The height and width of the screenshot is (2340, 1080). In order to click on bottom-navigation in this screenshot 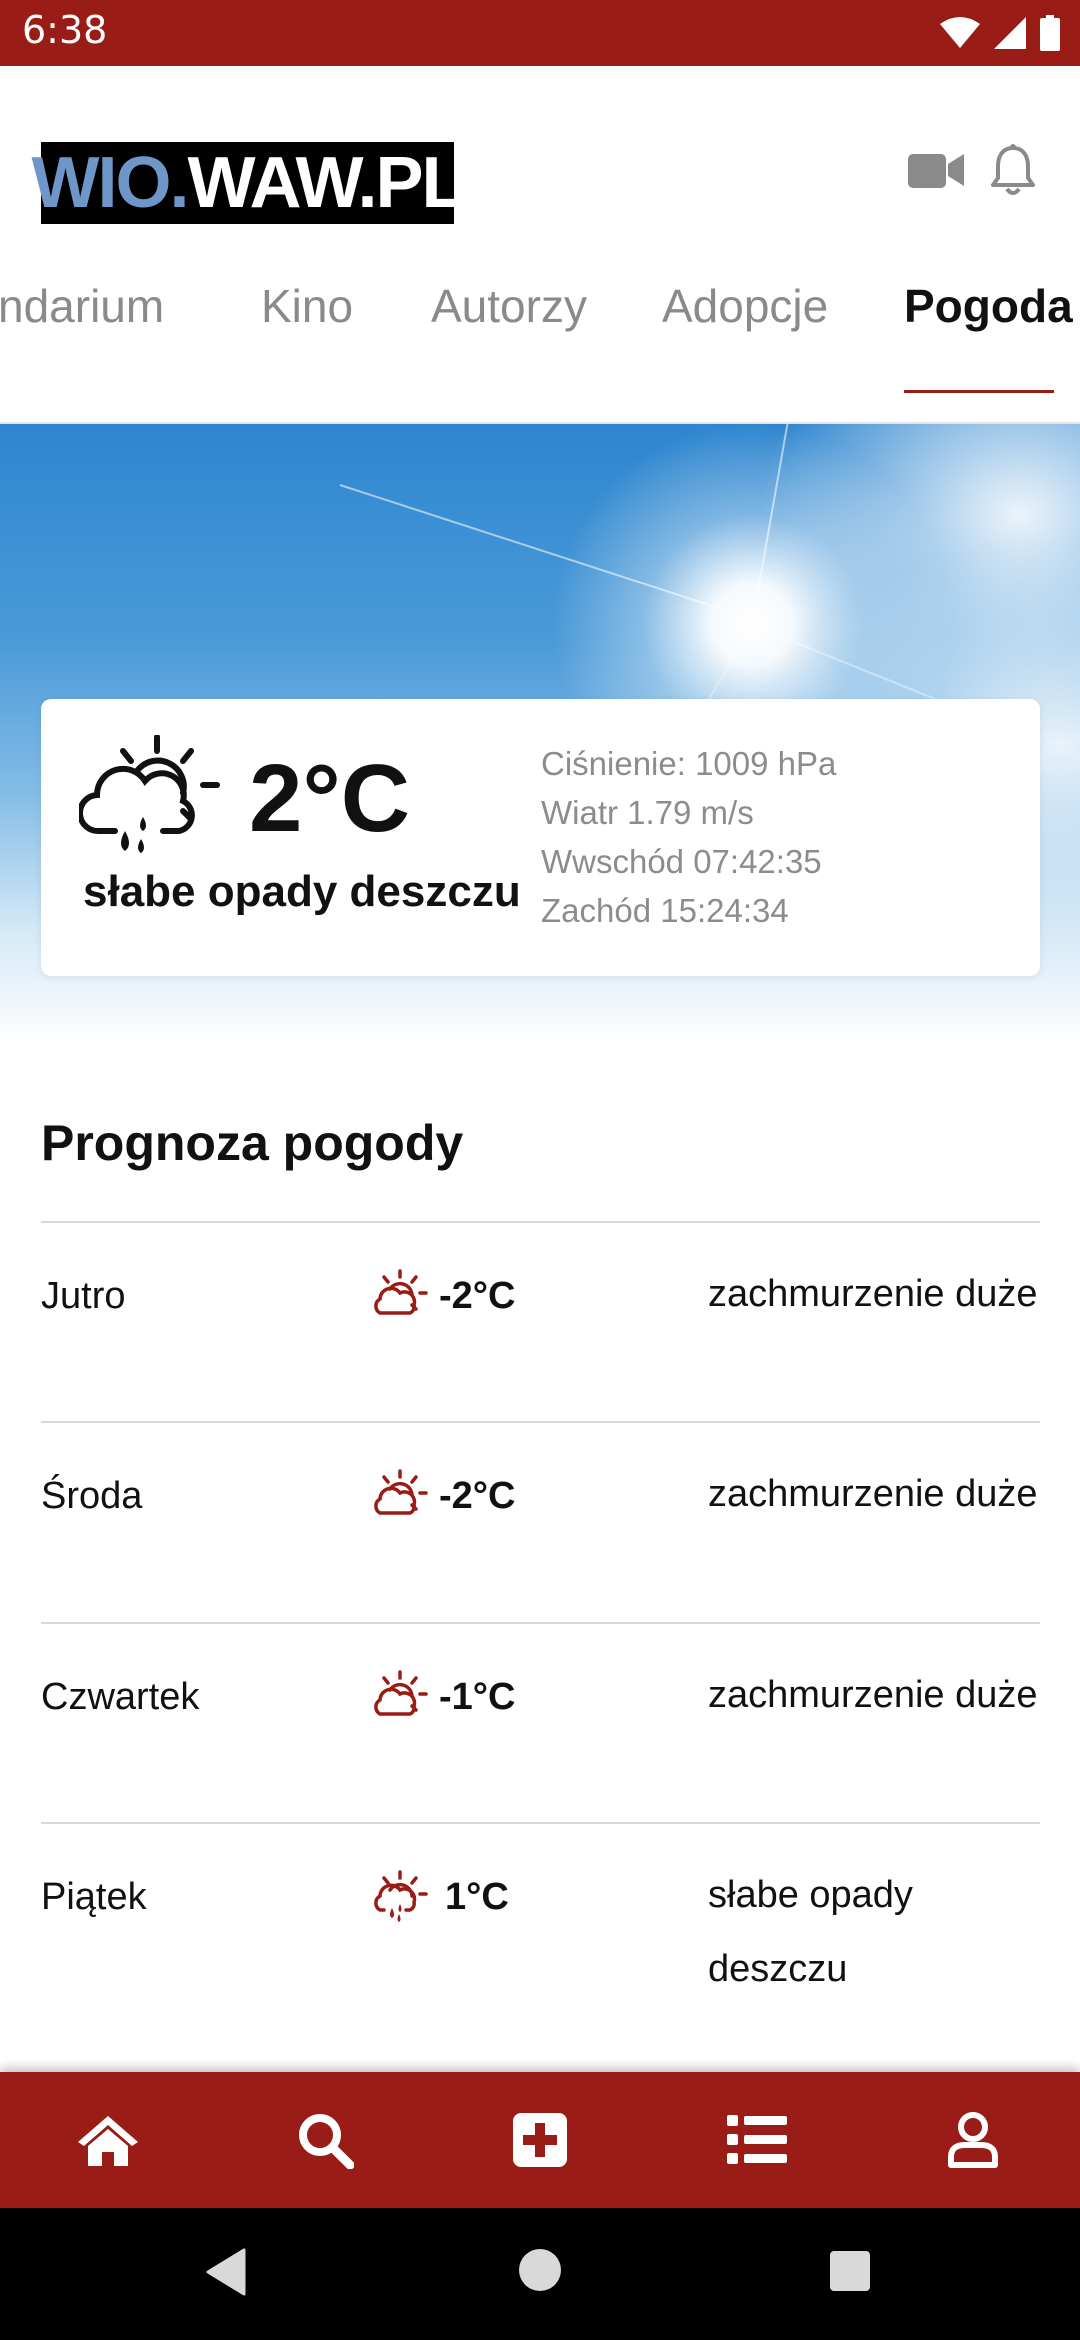, I will do `click(540, 2140)`.